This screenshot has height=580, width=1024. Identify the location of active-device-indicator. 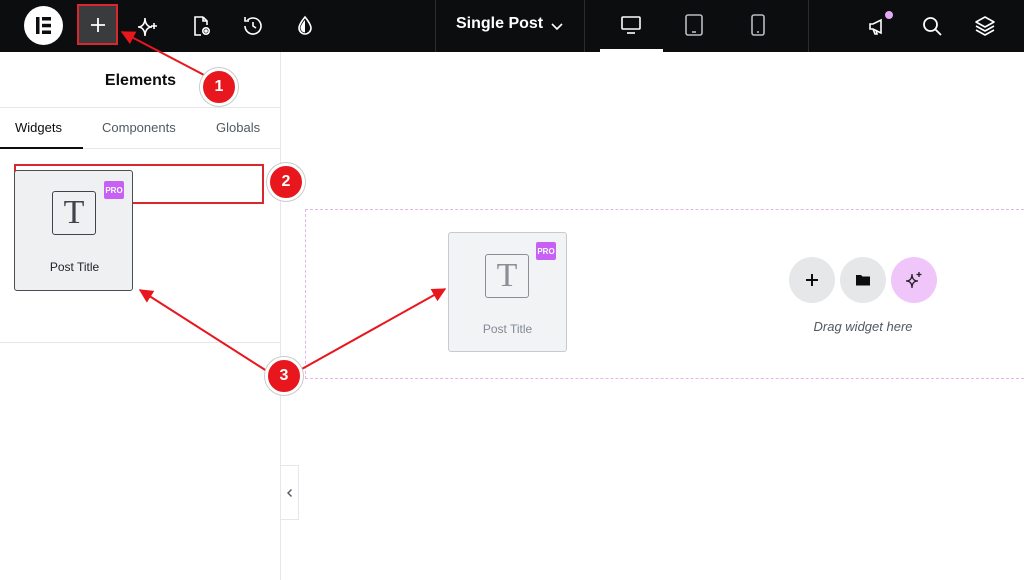
(631, 50).